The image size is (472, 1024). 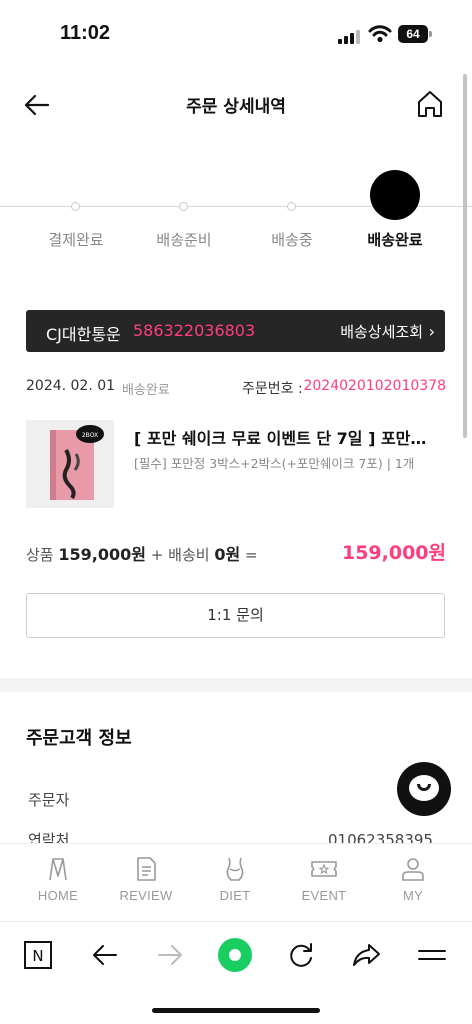 What do you see at coordinates (432, 955) in the screenshot?
I see `menu-icon` at bounding box center [432, 955].